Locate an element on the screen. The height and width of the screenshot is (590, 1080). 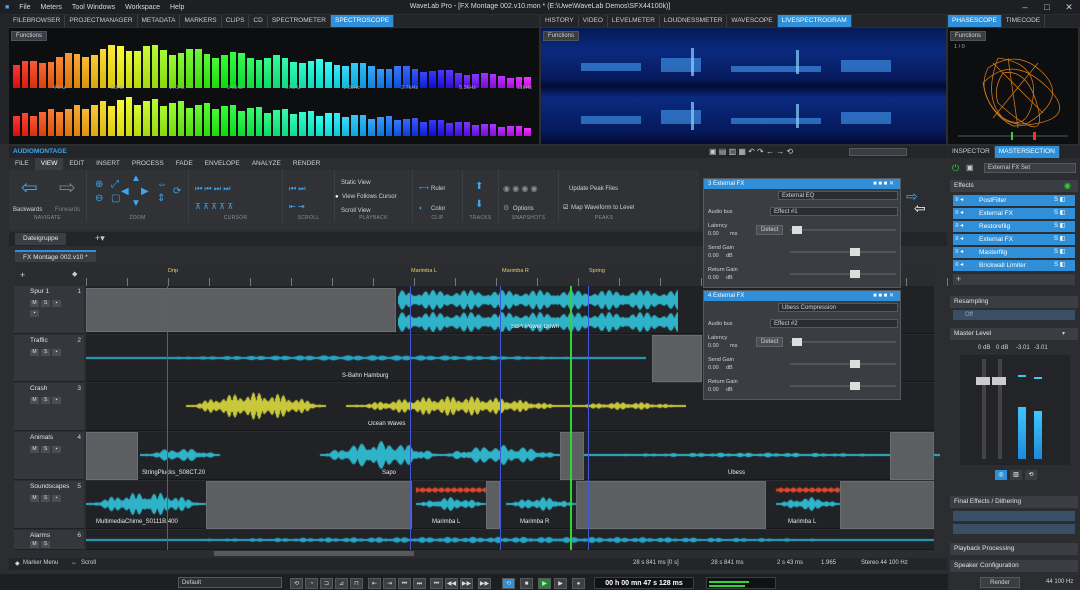
to-start-icon: ⏮ is located at coordinates (436, 583).